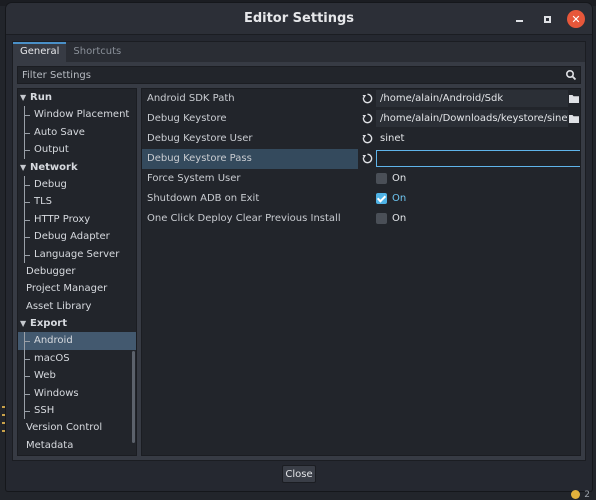 This screenshot has width=596, height=500. What do you see at coordinates (77, 115) in the screenshot?
I see `tree-item-window-placement: Window Placement` at bounding box center [77, 115].